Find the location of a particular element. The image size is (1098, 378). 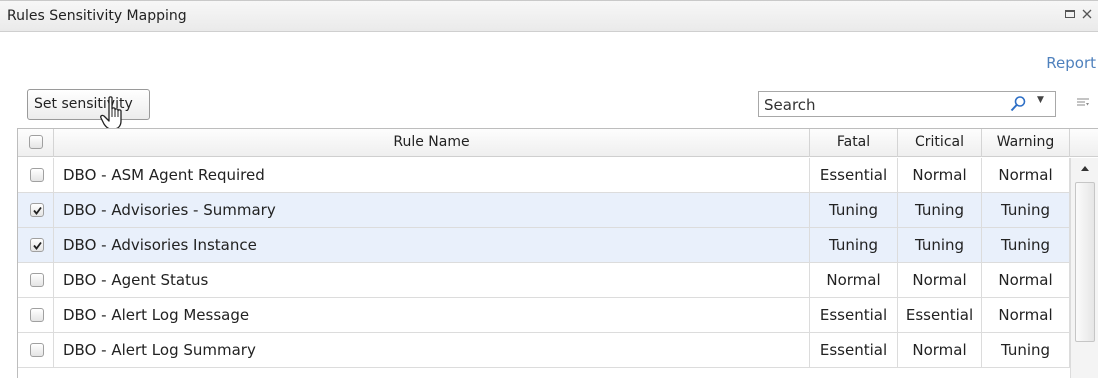

header-select-all is located at coordinates (36, 143).